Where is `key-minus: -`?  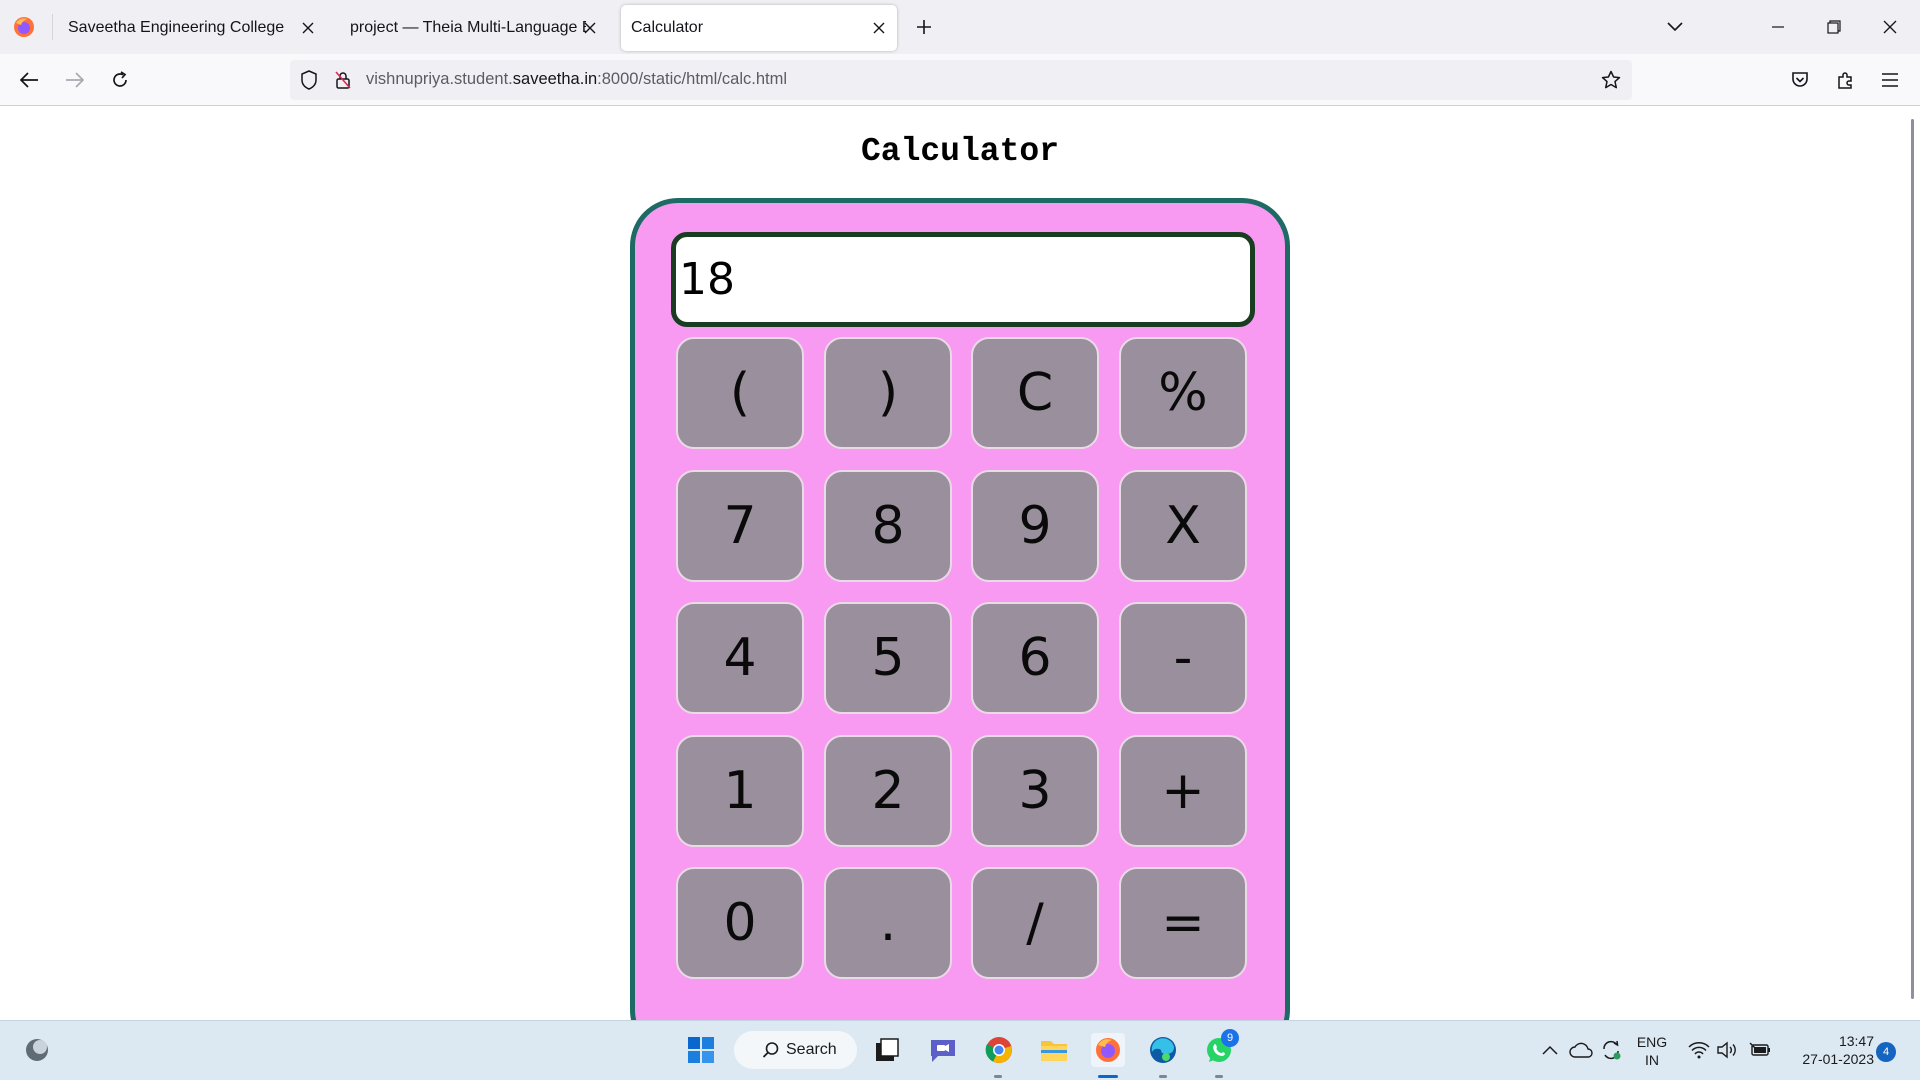 key-minus: - is located at coordinates (1183, 658).